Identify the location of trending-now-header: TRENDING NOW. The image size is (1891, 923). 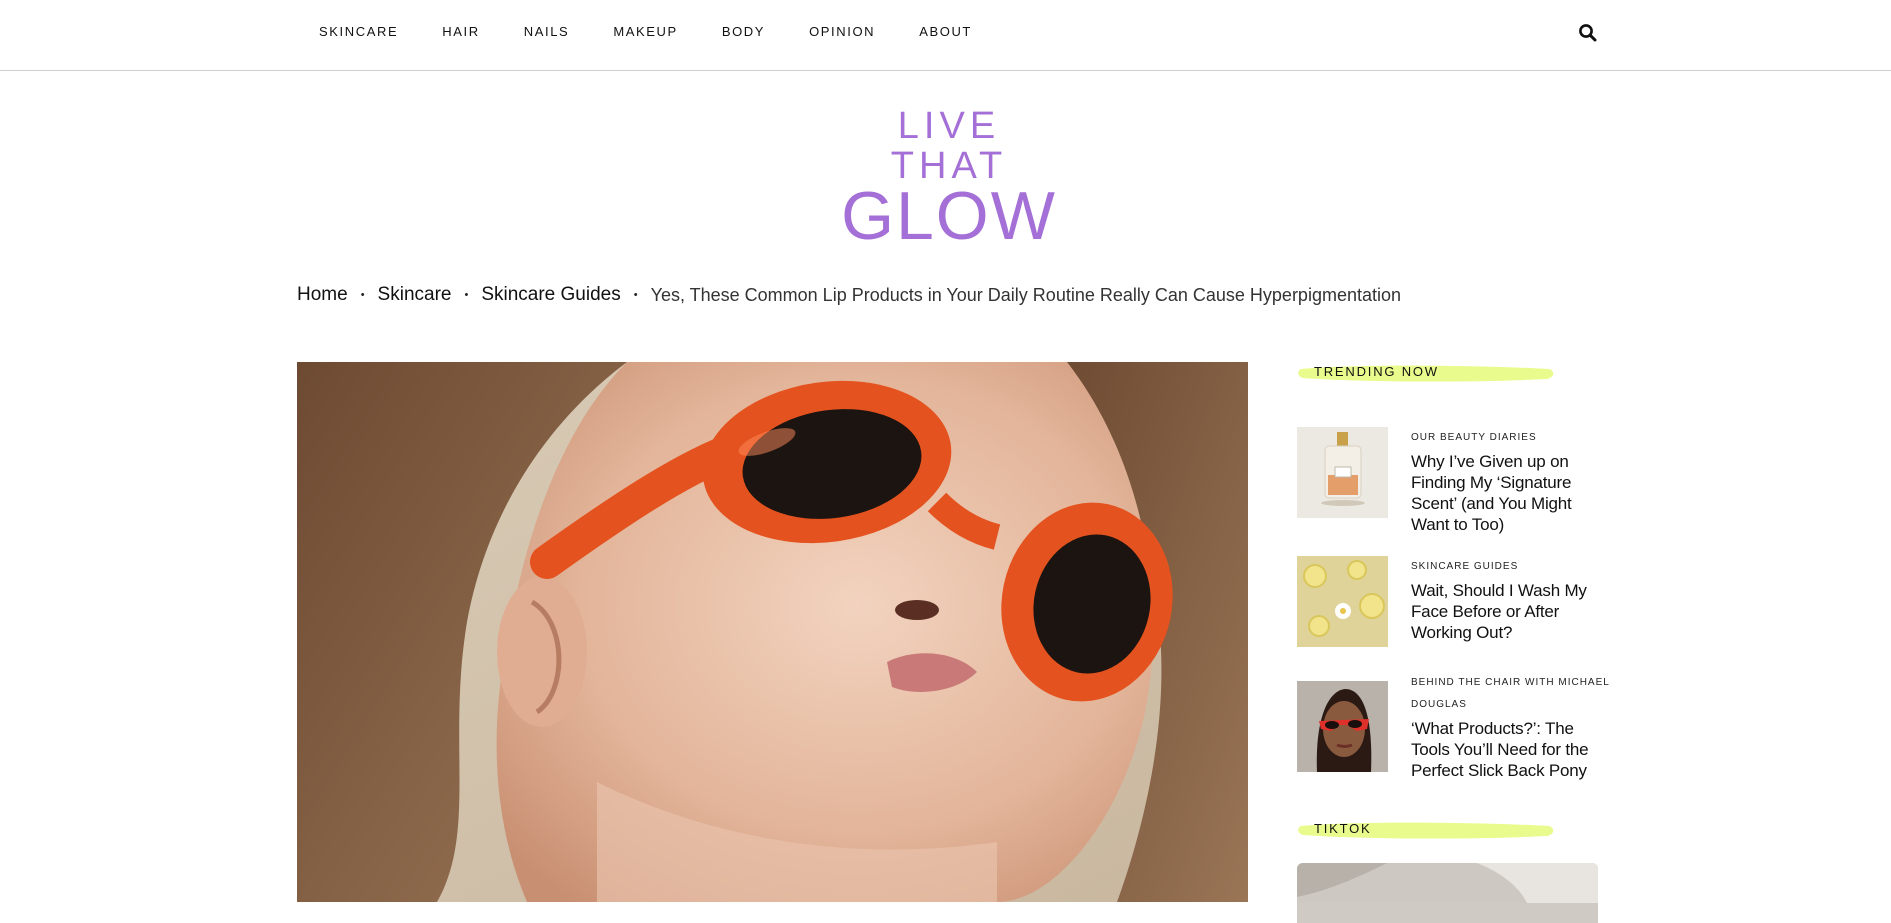
(1427, 372).